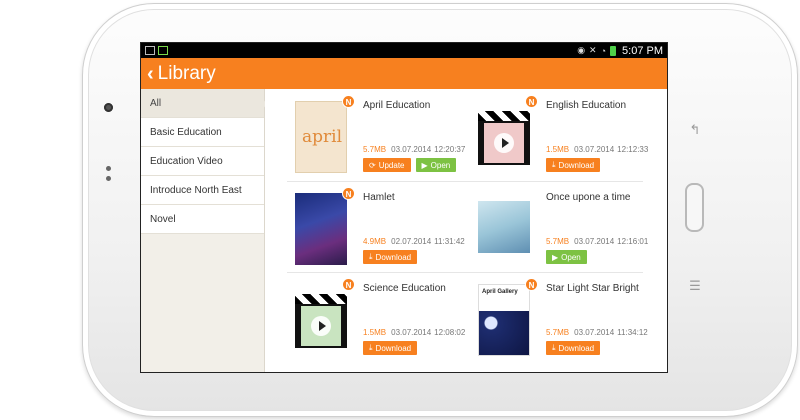  Describe the element at coordinates (581, 50) in the screenshot. I see `eye-icon: ◉` at that location.